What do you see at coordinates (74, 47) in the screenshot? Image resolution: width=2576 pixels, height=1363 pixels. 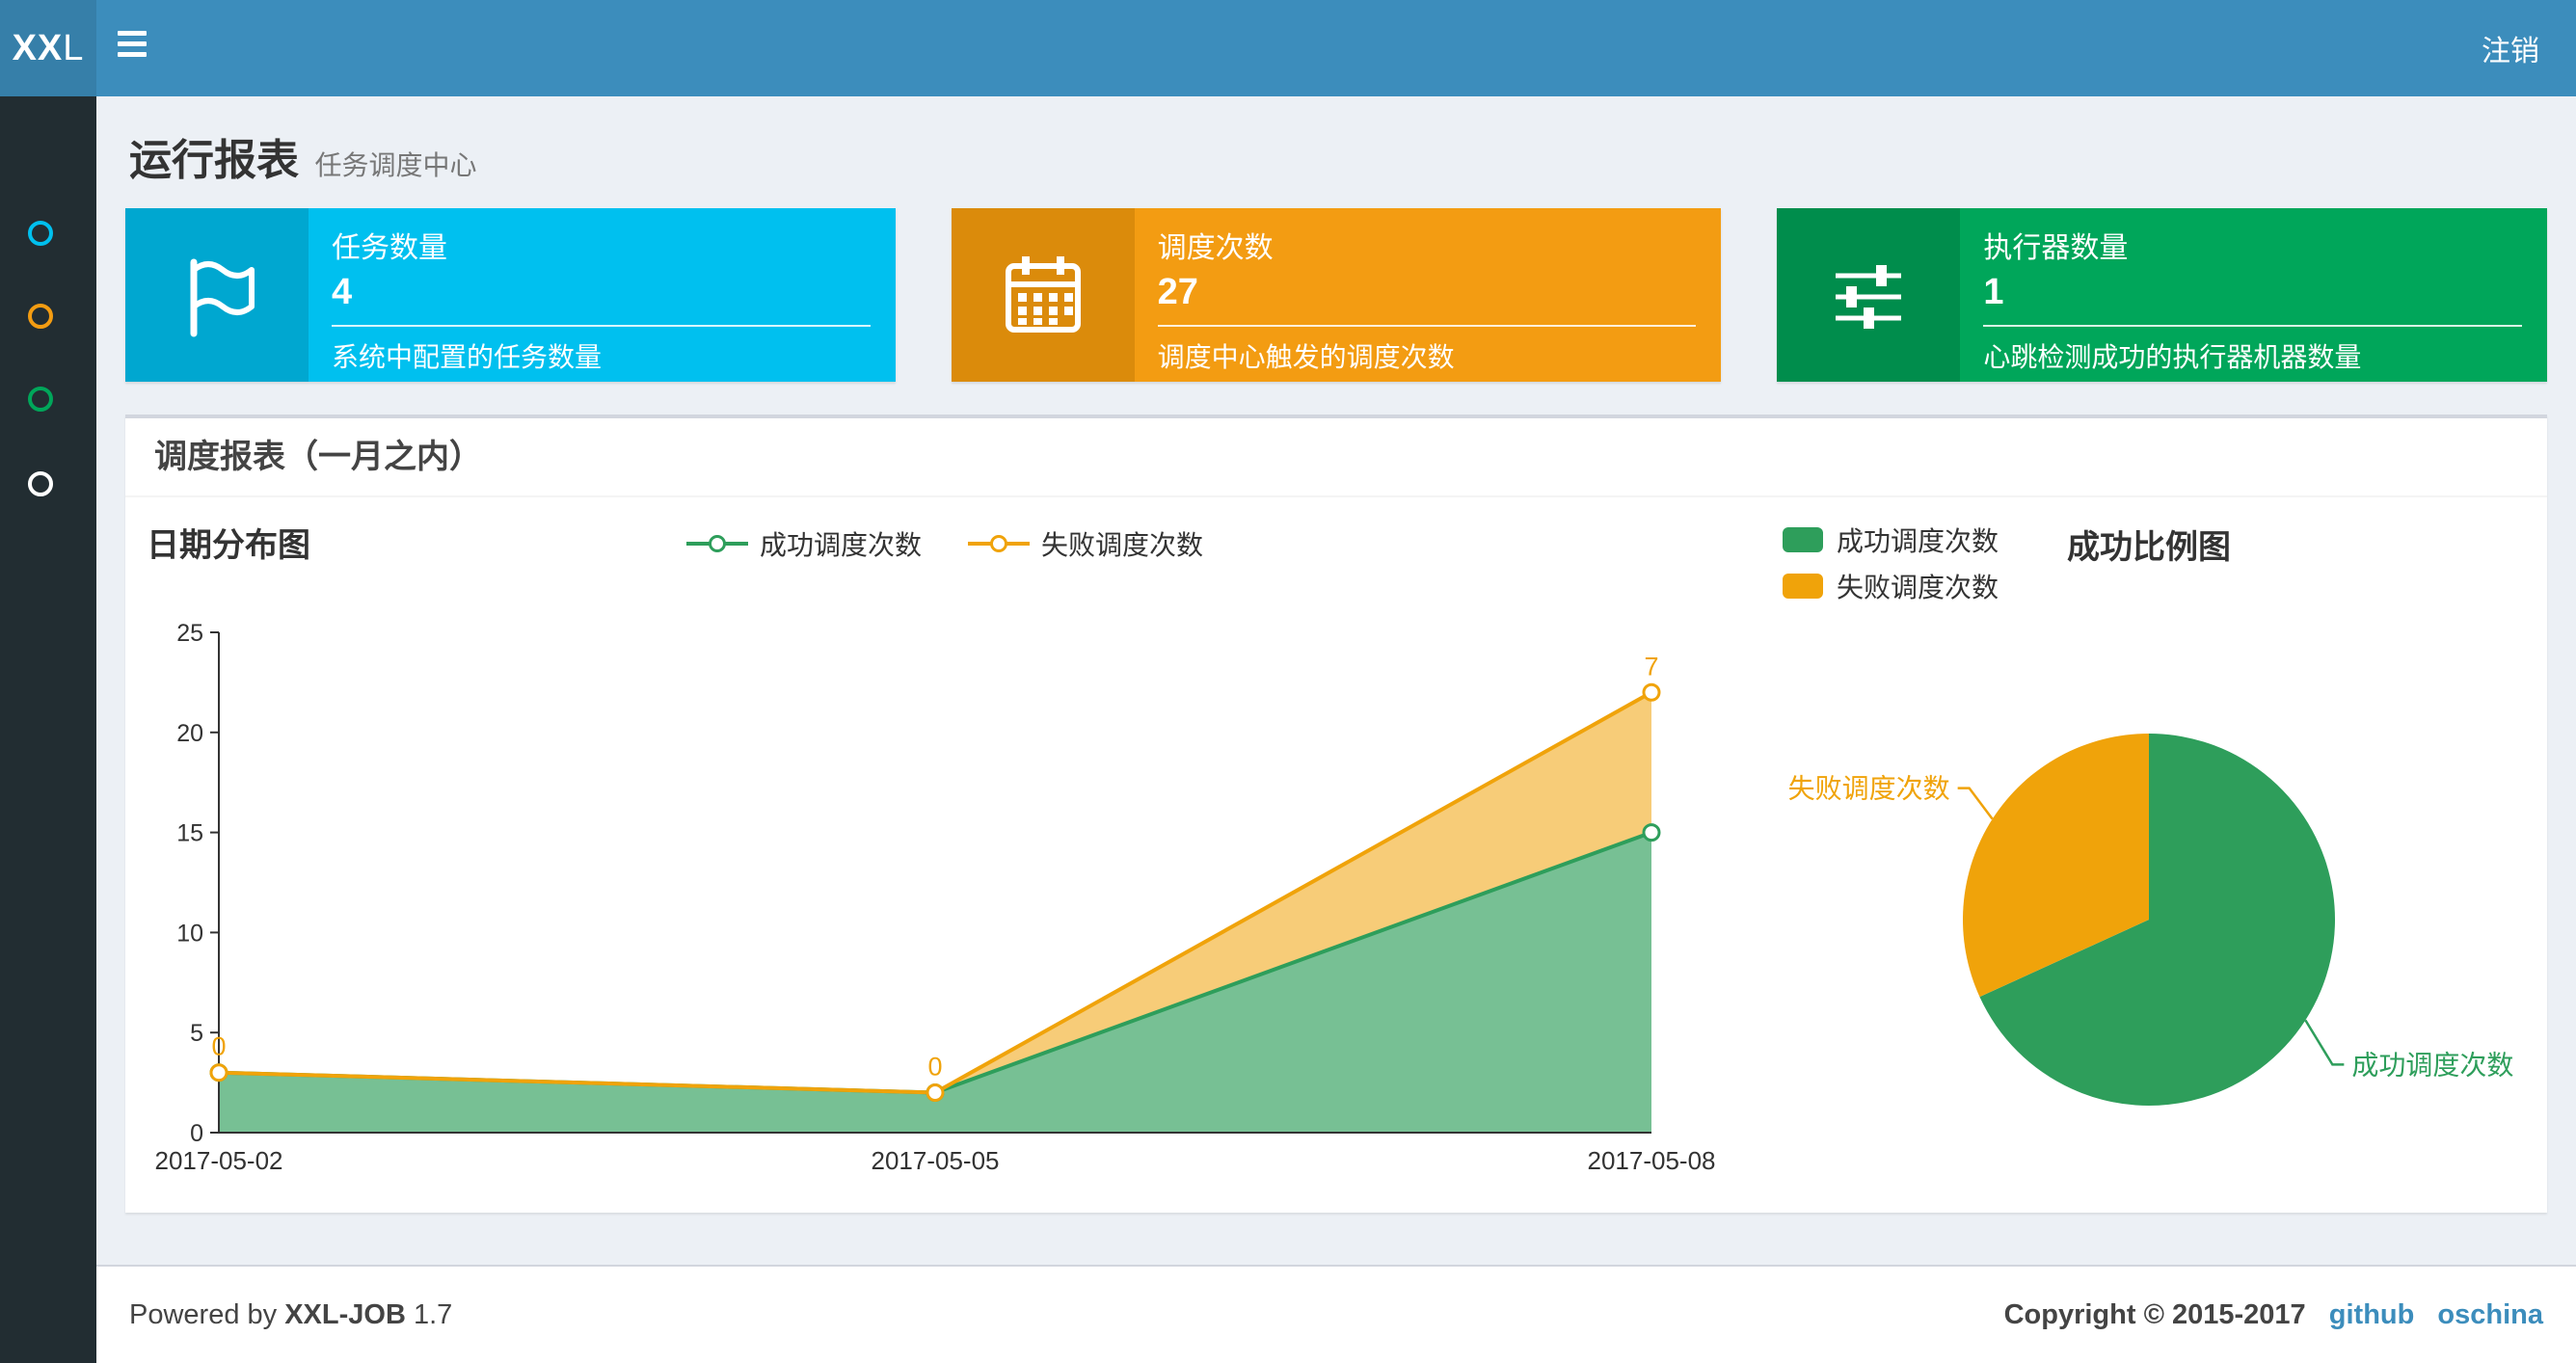 I see `logo-text-light: L` at bounding box center [74, 47].